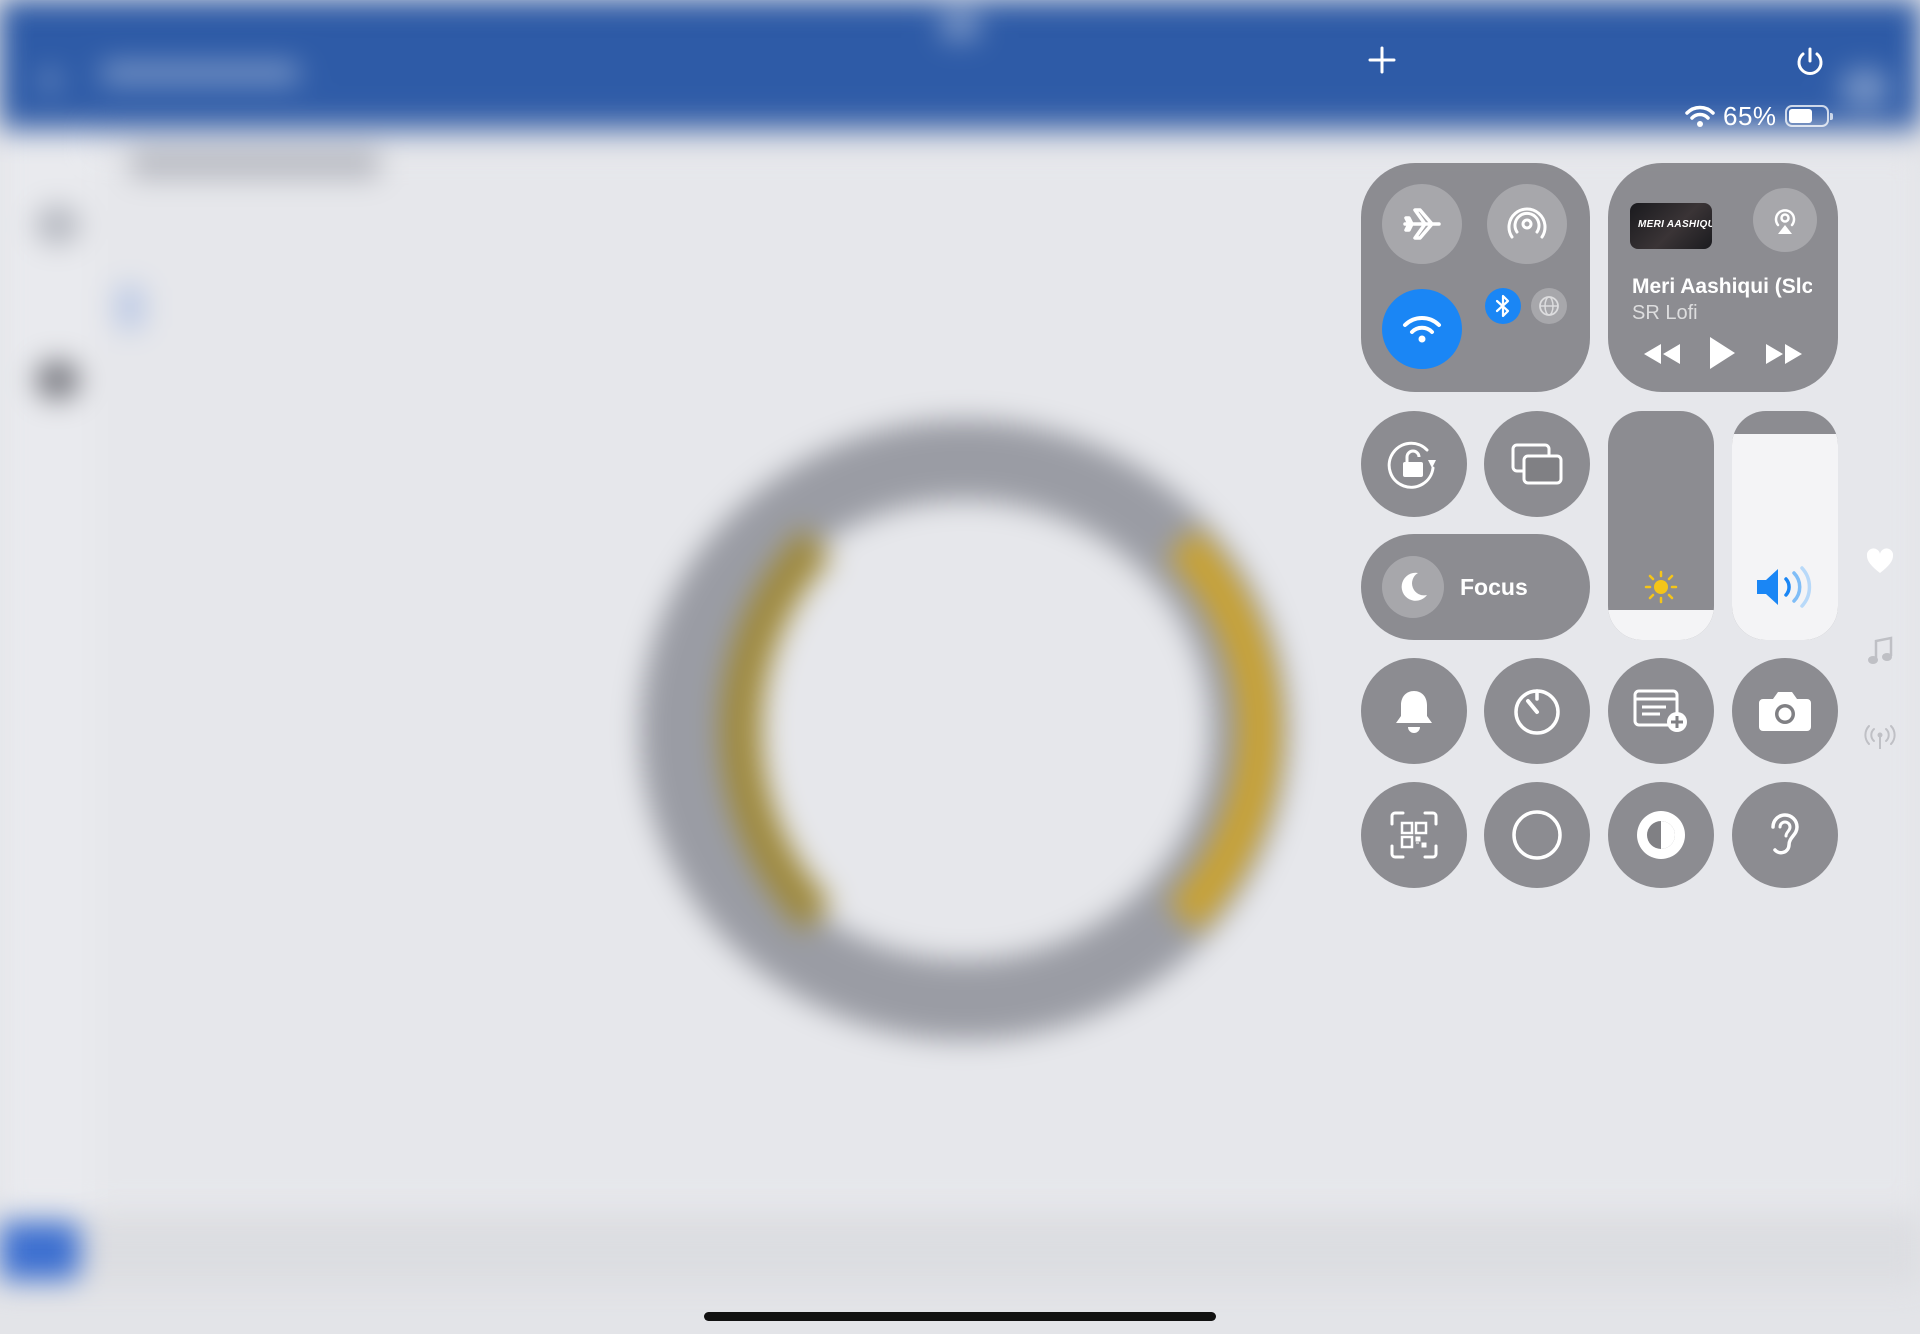 The height and width of the screenshot is (1334, 1920). I want to click on music-icon, so click(1880, 650).